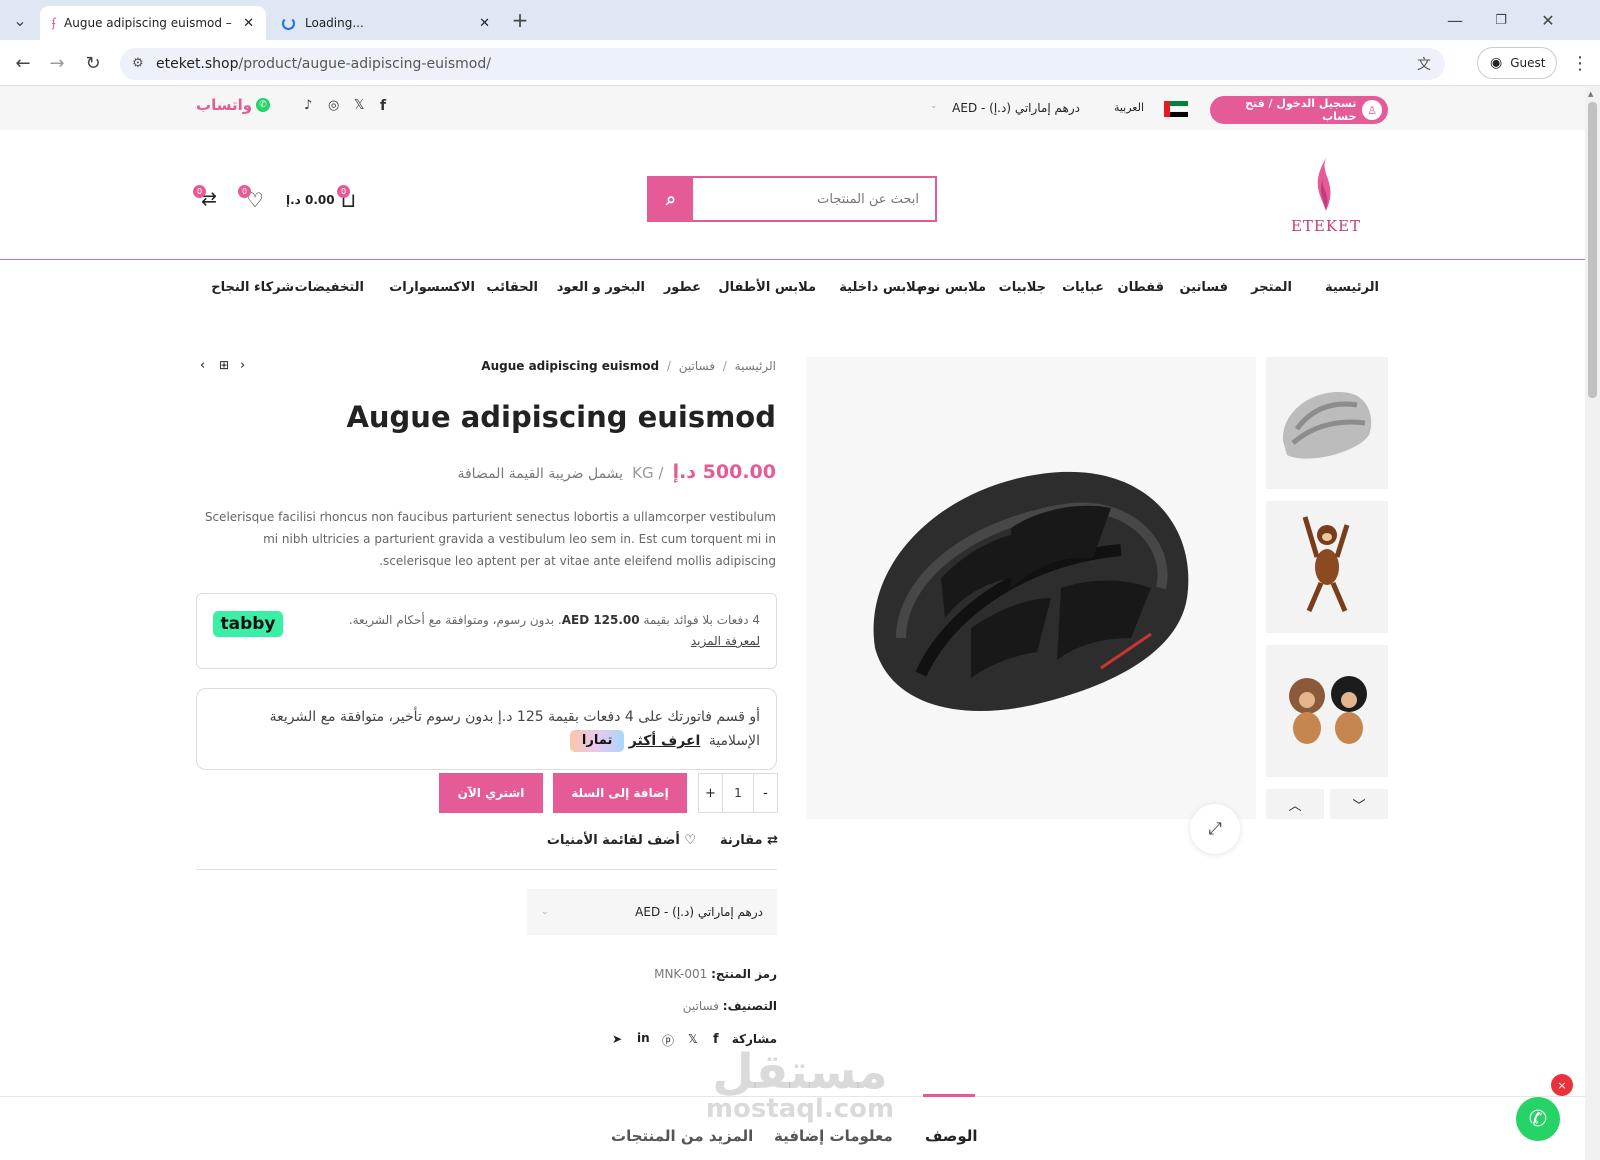 This screenshot has height=1160, width=1600. What do you see at coordinates (149, 23) in the screenshot?
I see `tab-title: Augue adipiscing euismod – إ ت` at bounding box center [149, 23].